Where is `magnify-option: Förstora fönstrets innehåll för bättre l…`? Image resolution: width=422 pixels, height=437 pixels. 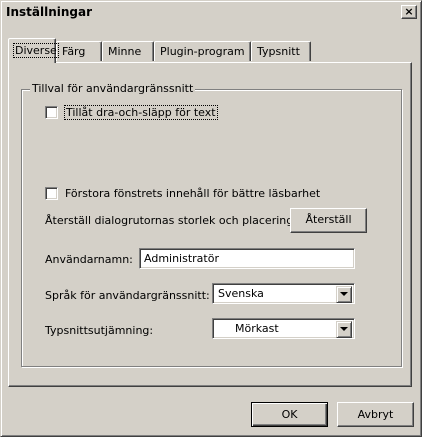 magnify-option: Förstora fönstrets innehåll för bättre l… is located at coordinates (182, 193).